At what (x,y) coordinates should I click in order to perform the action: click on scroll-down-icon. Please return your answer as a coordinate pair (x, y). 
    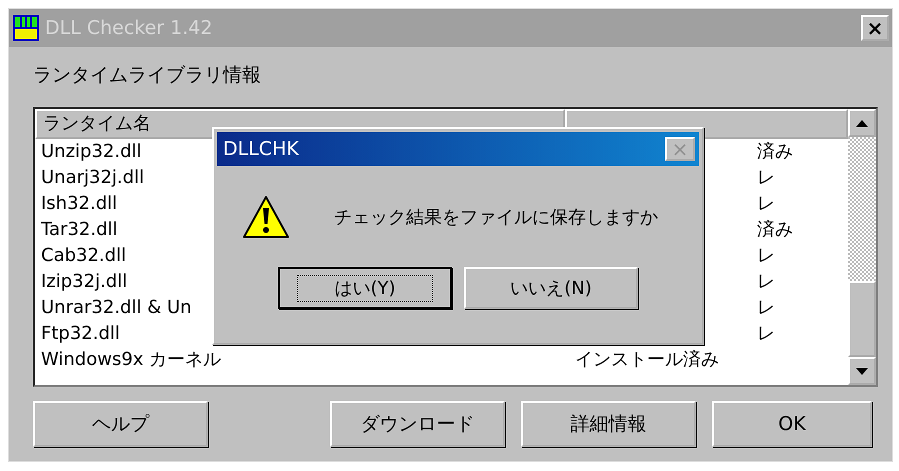
    Looking at the image, I should click on (862, 371).